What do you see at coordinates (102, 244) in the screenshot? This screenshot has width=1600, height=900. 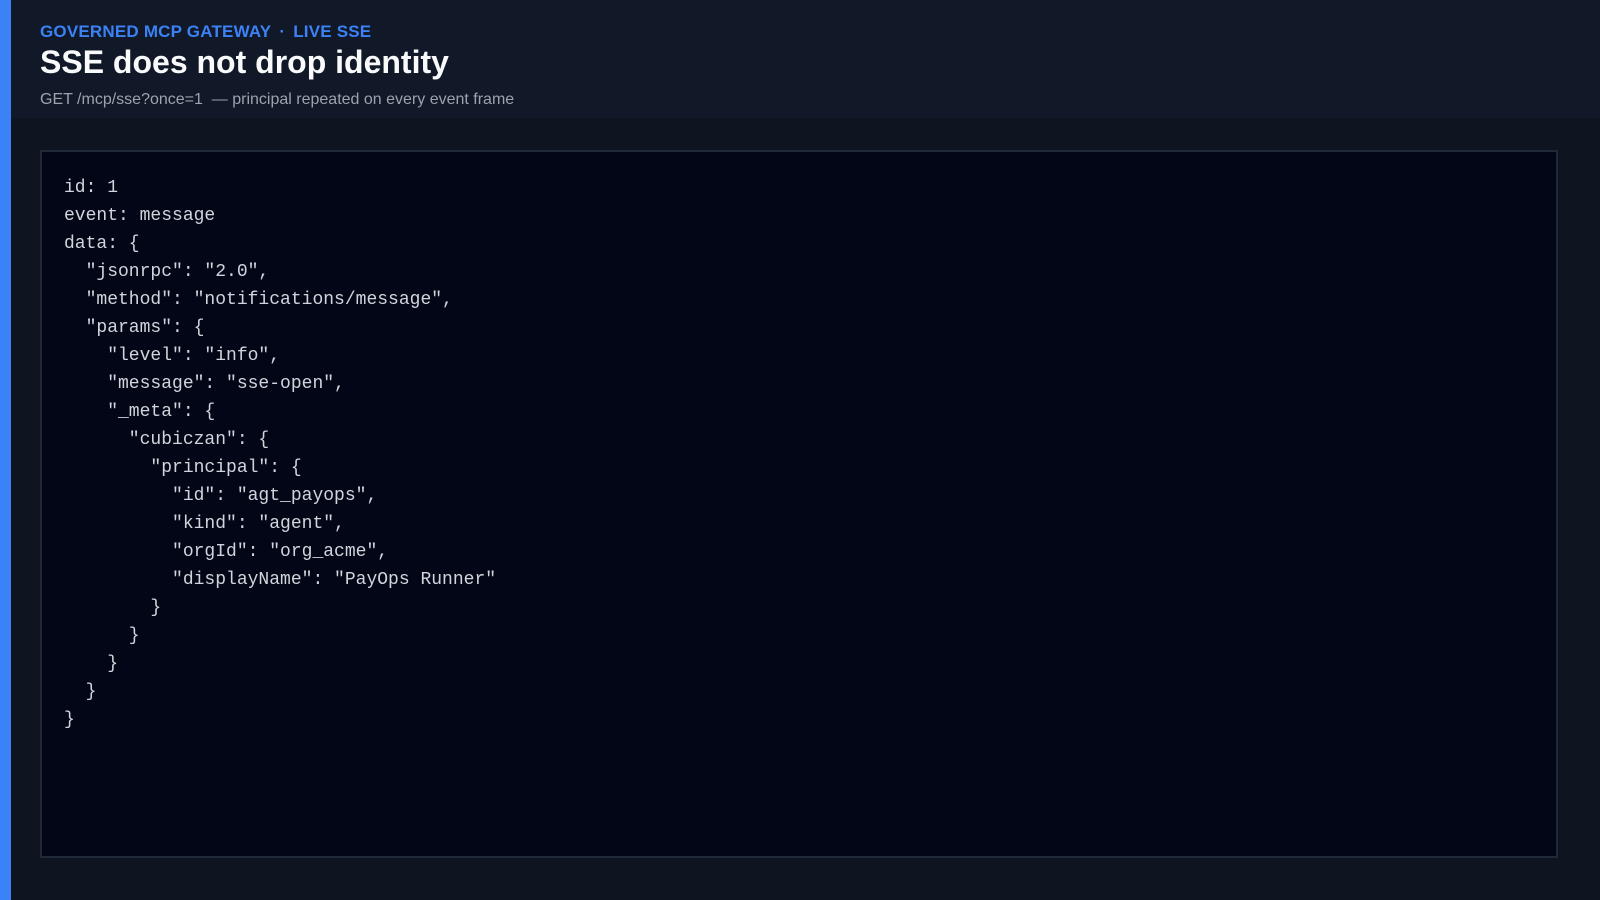 I see `code-line: data: {` at bounding box center [102, 244].